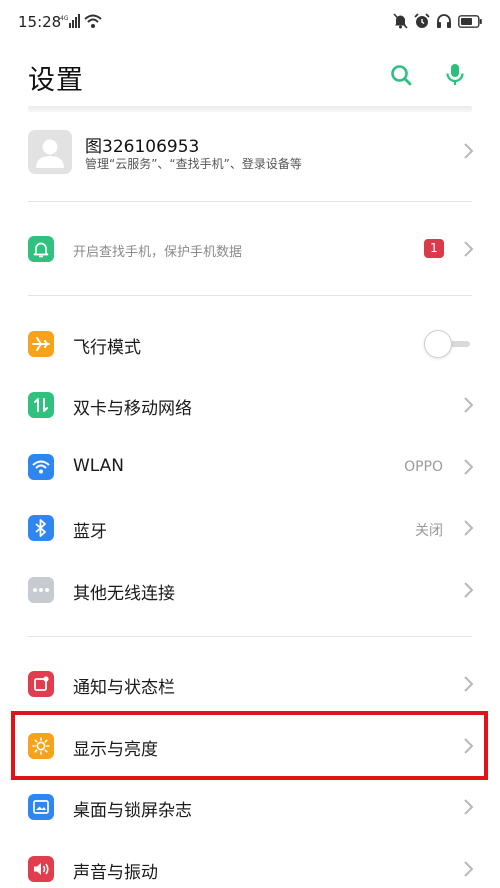  What do you see at coordinates (99, 466) in the screenshot?
I see `wlan-label: WLAN` at bounding box center [99, 466].